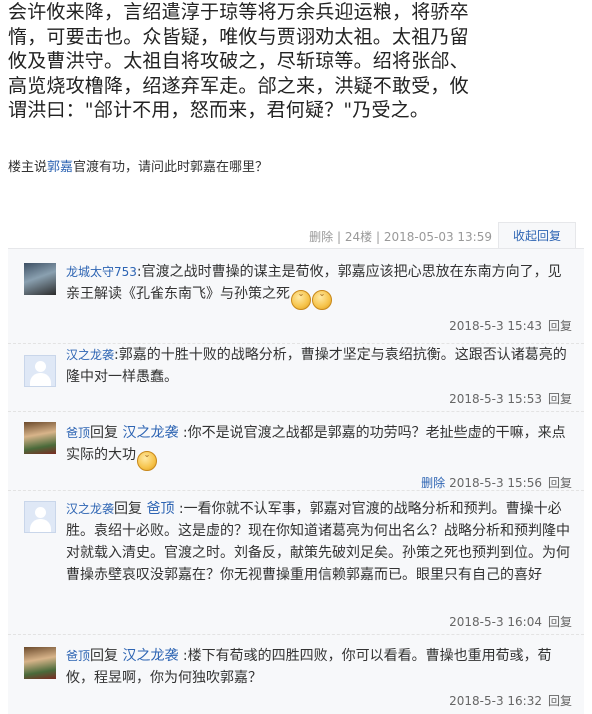 The width and height of the screenshot is (592, 714). I want to click on reply-footer: 2018-5-3 16:32 回复, so click(510, 700).